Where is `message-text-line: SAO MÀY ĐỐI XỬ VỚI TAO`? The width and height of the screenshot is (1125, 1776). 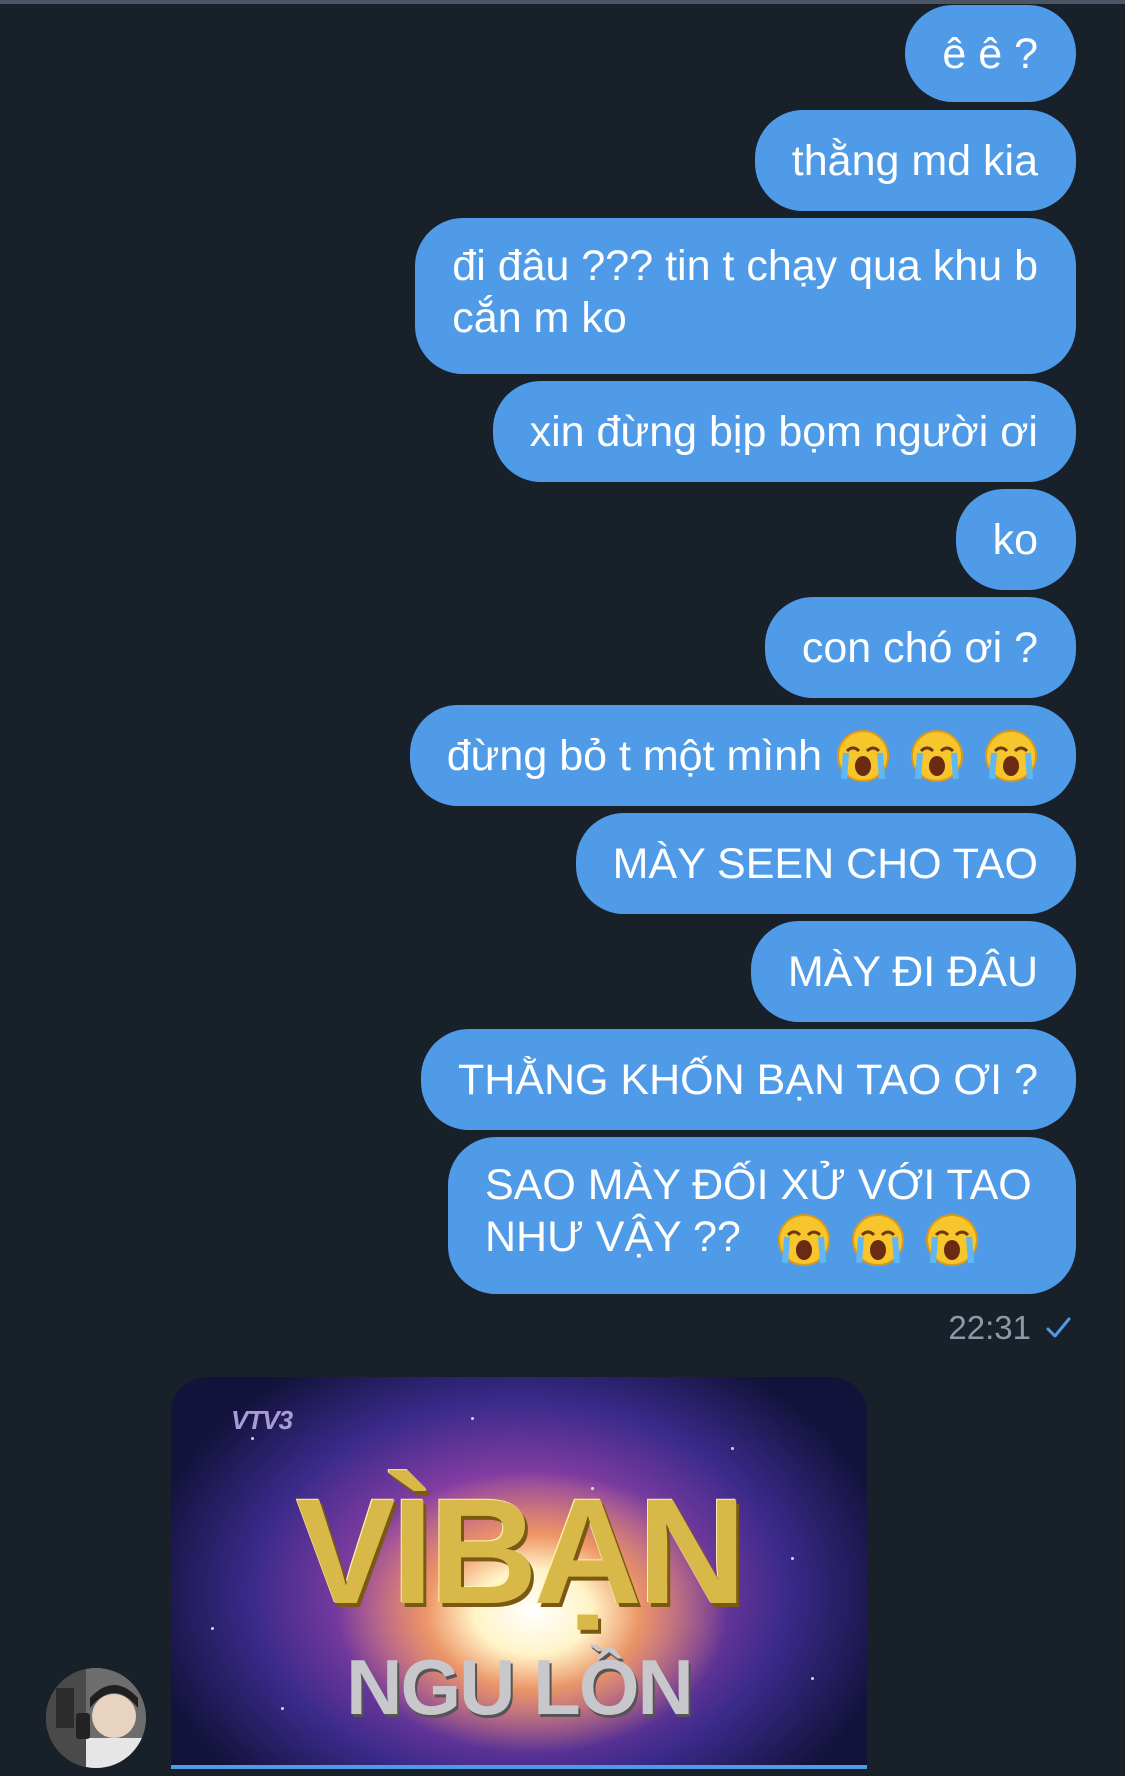
message-text-line: SAO MÀY ĐỐI XỬ VỚI TAO is located at coordinates (758, 1185).